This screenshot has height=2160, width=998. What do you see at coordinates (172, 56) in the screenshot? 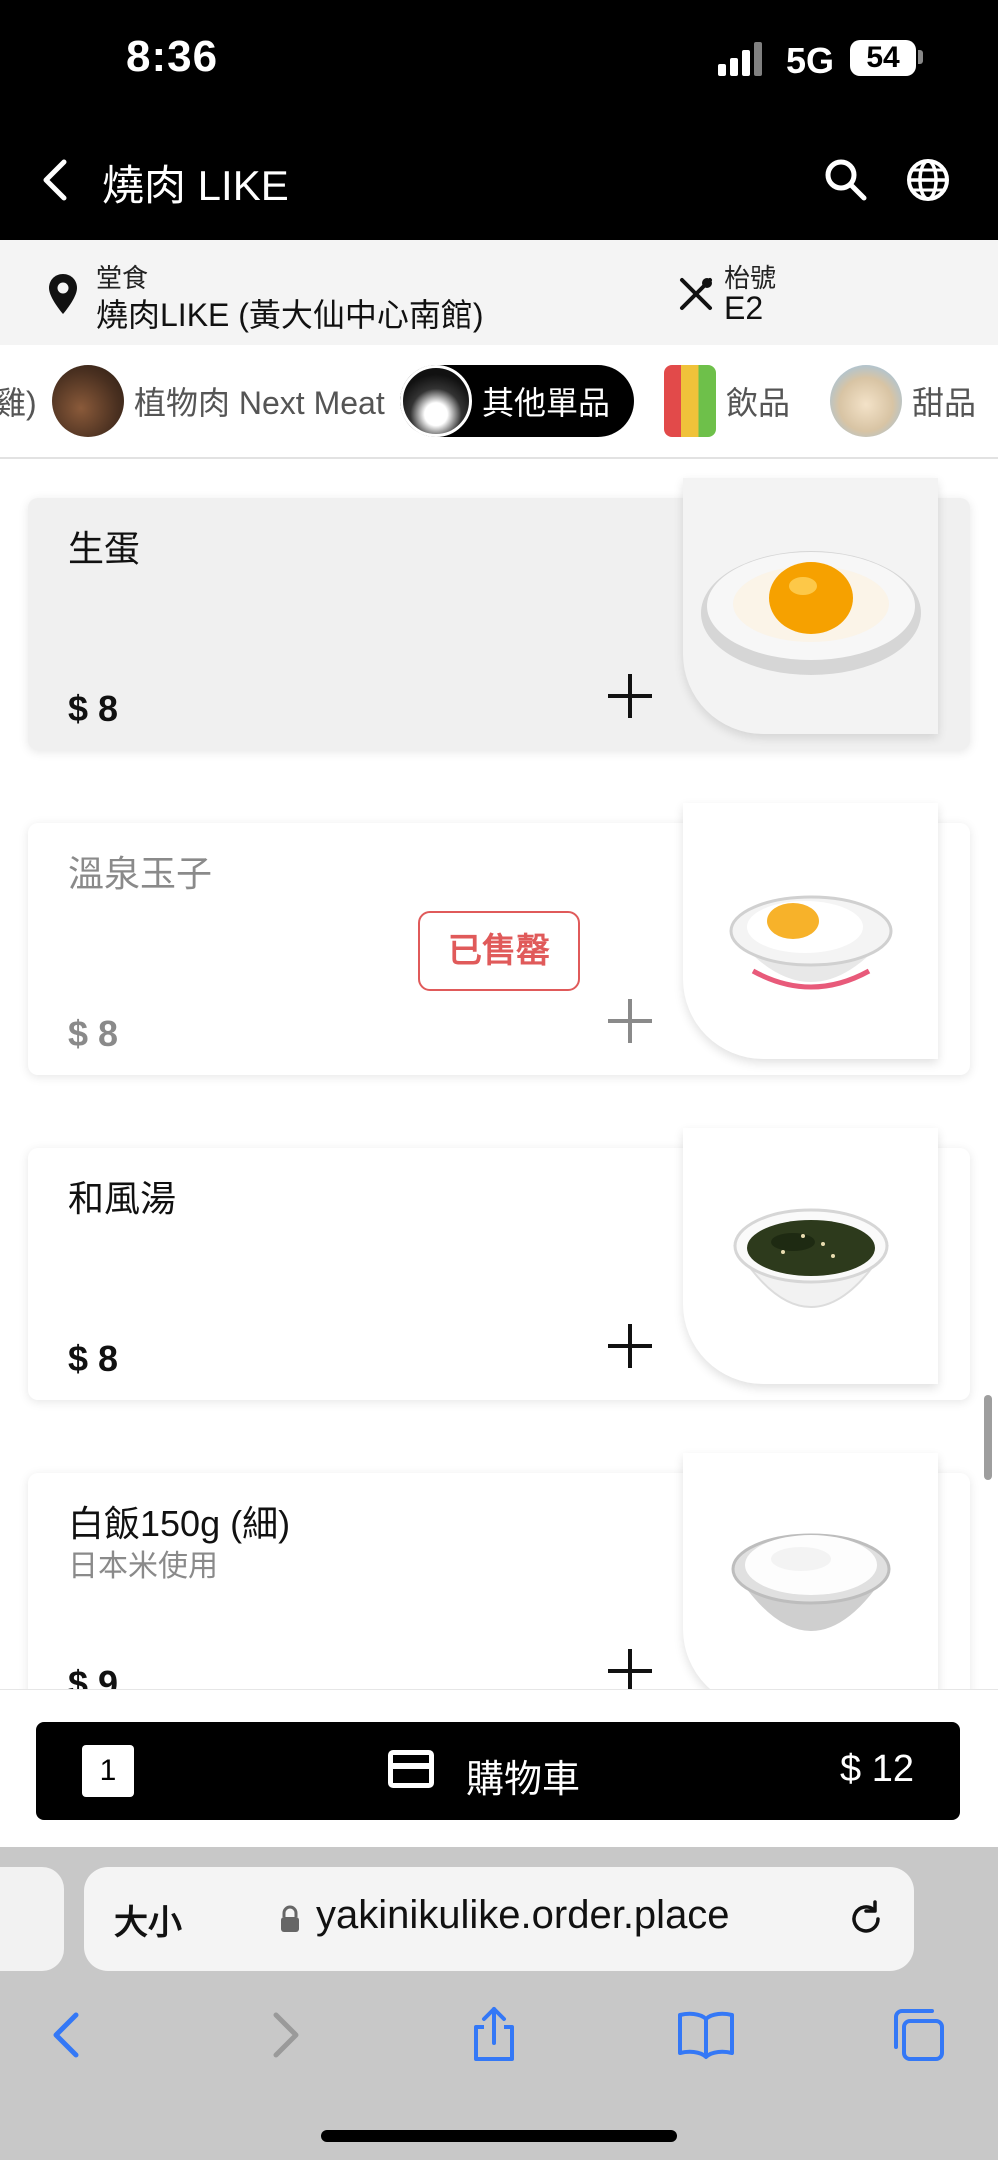
I see `status-time: 8:36` at bounding box center [172, 56].